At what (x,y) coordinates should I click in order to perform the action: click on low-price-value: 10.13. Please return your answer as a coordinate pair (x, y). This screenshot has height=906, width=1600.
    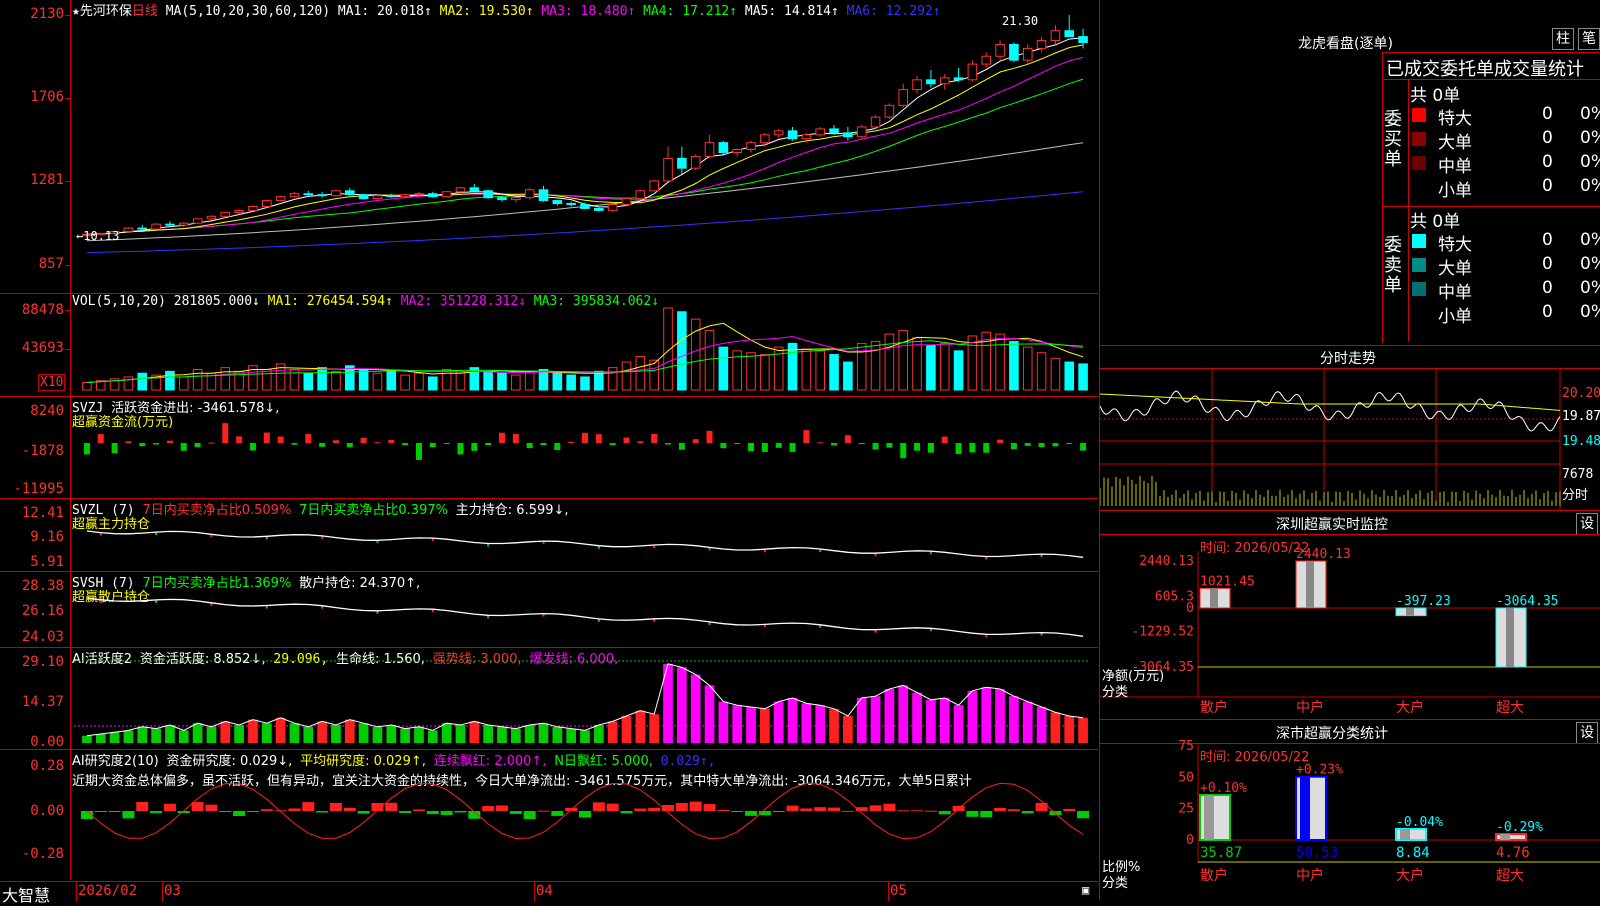
    Looking at the image, I should click on (101, 236).